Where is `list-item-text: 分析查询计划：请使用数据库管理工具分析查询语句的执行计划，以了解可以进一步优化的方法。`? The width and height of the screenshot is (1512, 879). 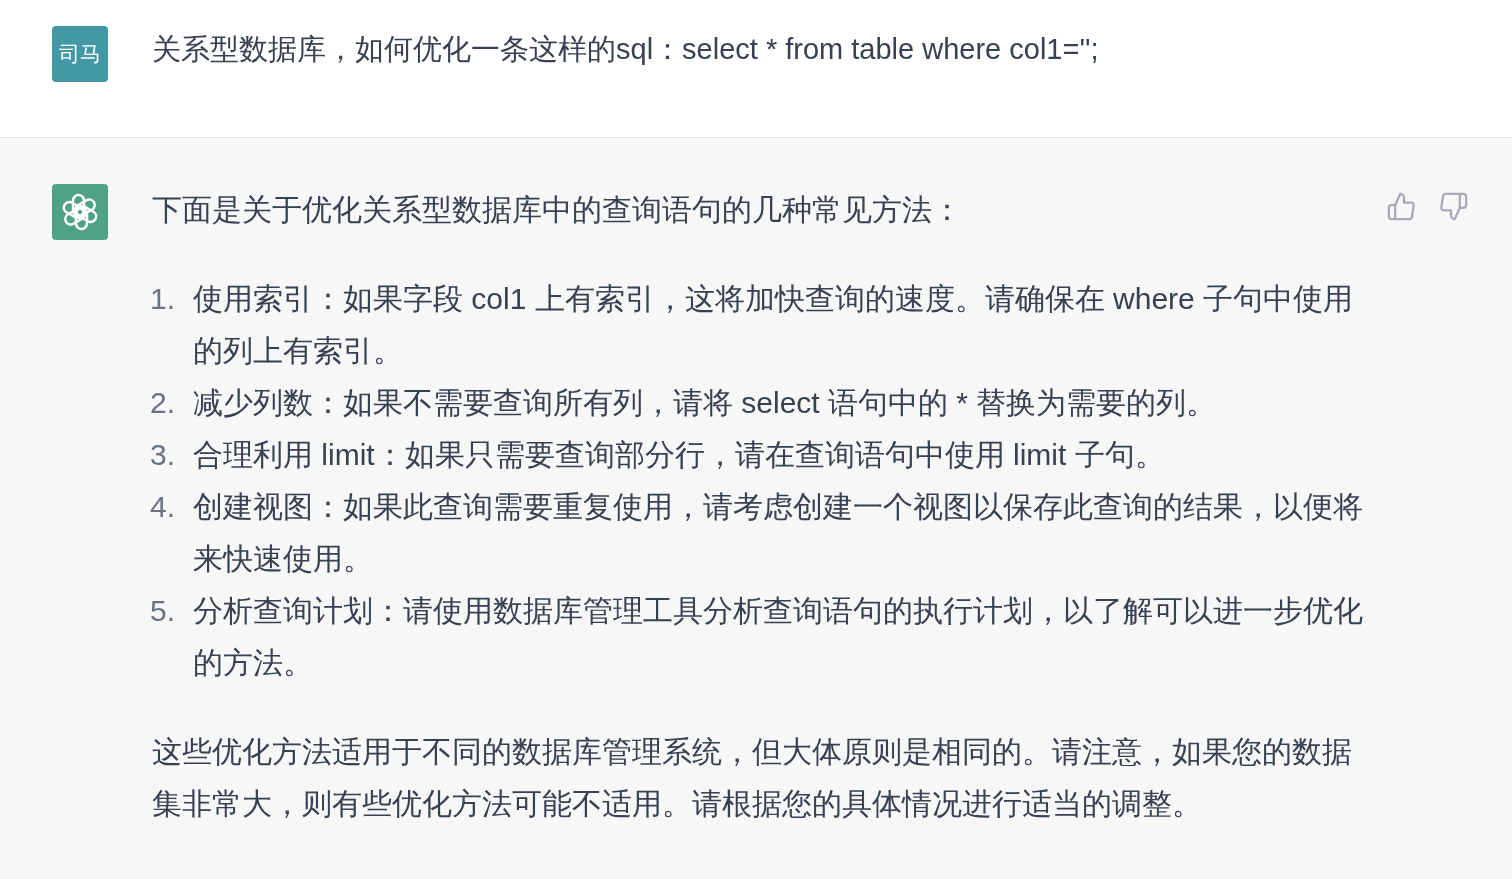
list-item-text: 分析查询计划：请使用数据库管理工具分析查询语句的执行计划，以了解可以进一步优化的方法。 is located at coordinates (778, 637).